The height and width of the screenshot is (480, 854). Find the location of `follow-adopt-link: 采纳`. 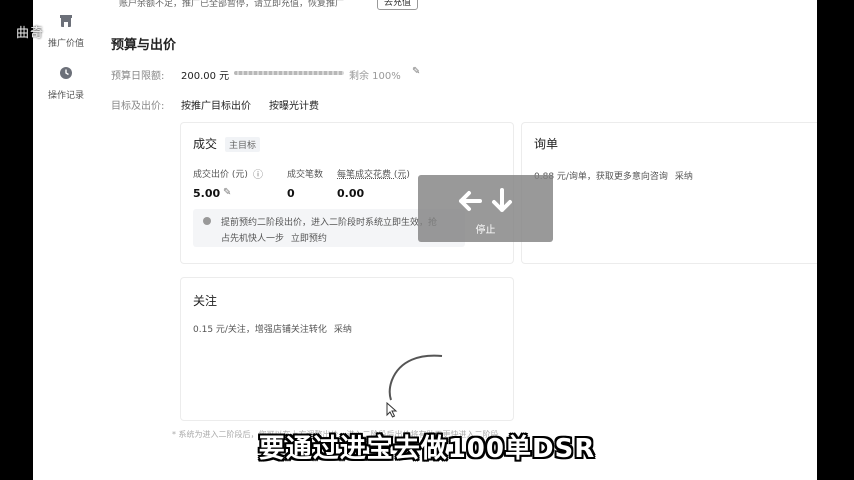

follow-adopt-link: 采纳 is located at coordinates (343, 330).